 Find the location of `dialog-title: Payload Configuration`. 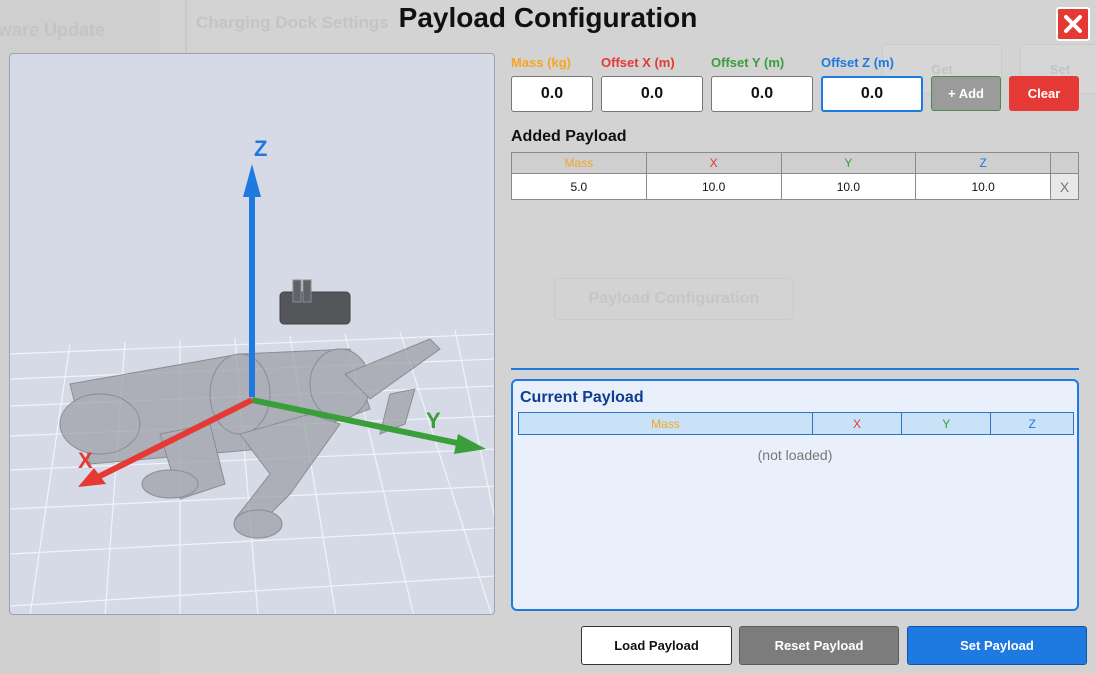

dialog-title: Payload Configuration is located at coordinates (548, 17).